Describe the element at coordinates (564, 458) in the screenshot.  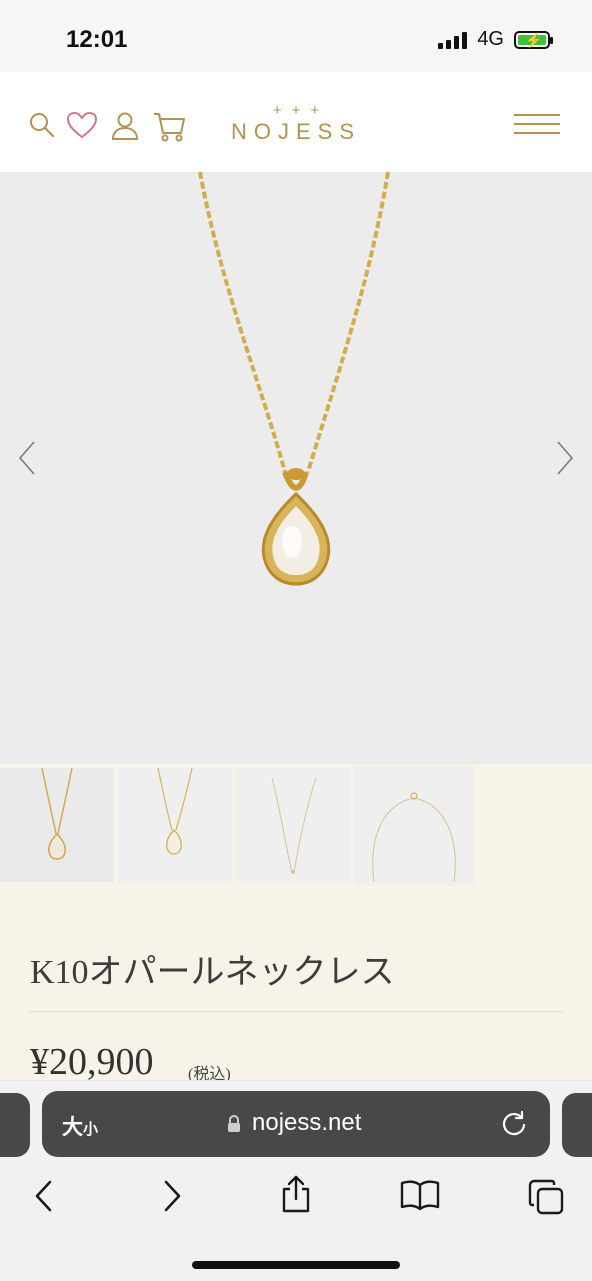
I see `chevron-right-icon` at that location.